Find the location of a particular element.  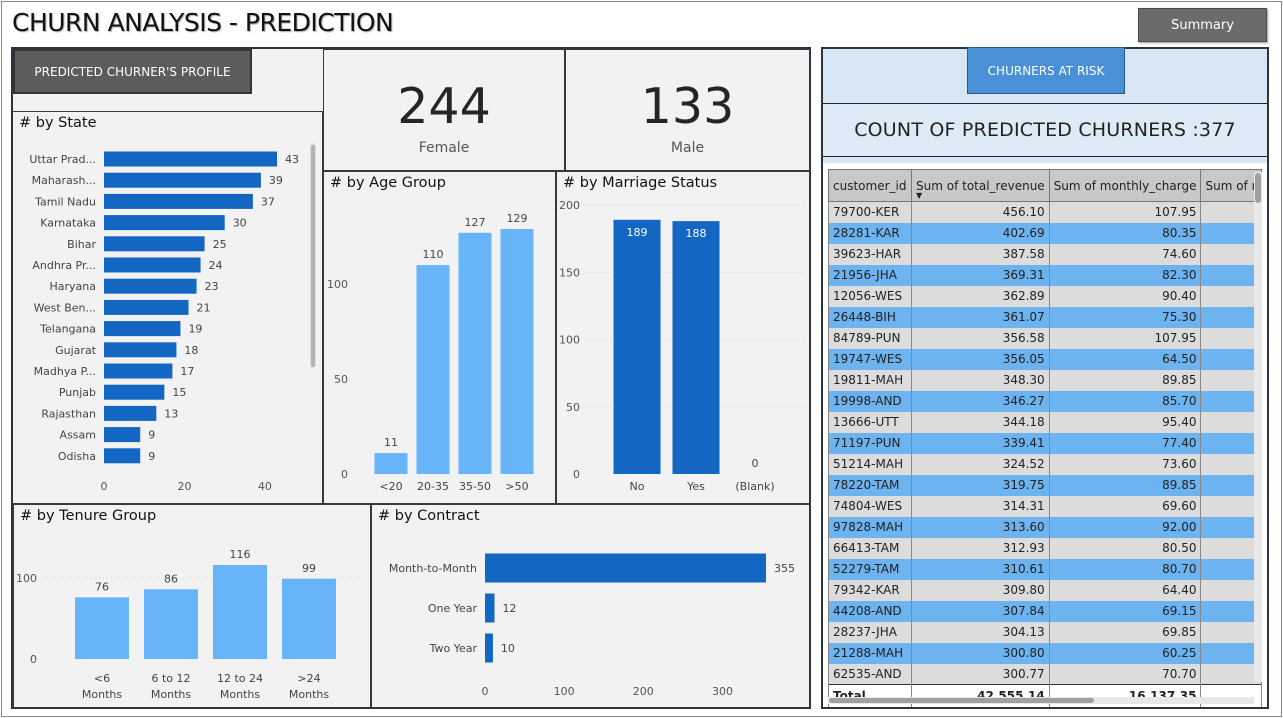

cell-customer-id: 79700-KER is located at coordinates (870, 212).